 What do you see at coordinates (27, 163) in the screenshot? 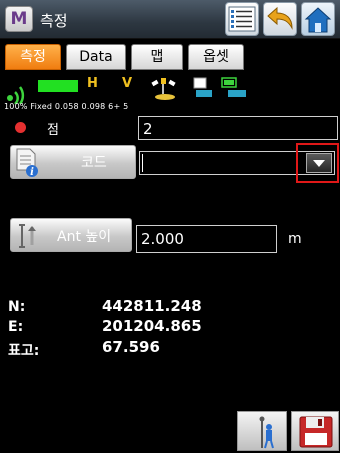
I see `info-icon: i` at bounding box center [27, 163].